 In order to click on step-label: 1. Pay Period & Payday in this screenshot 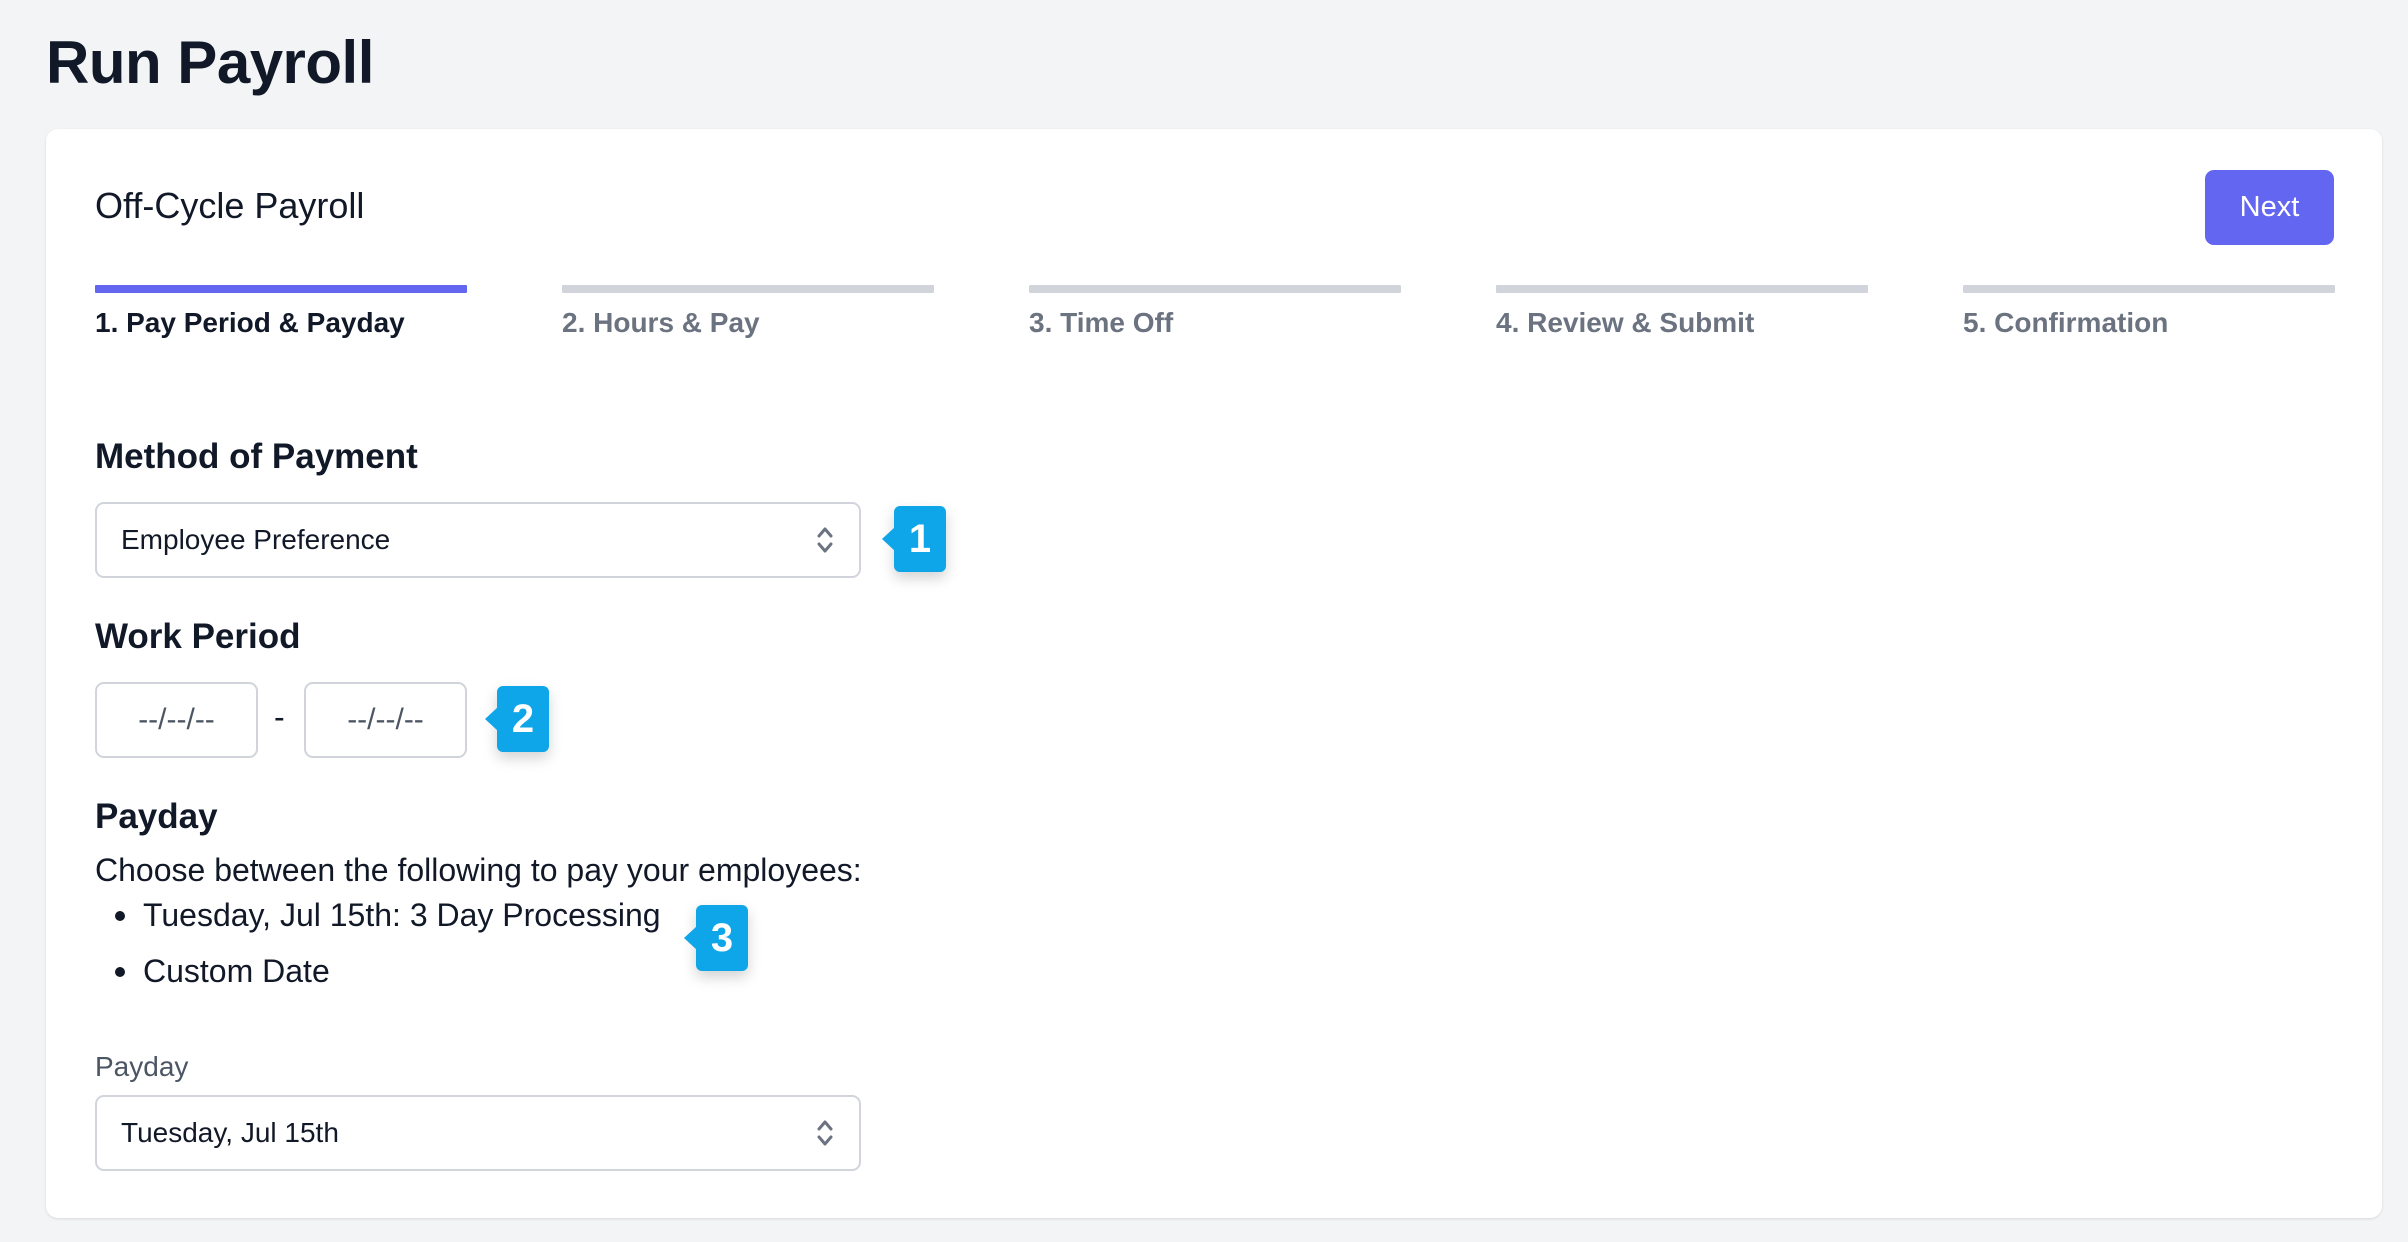, I will do `click(250, 322)`.